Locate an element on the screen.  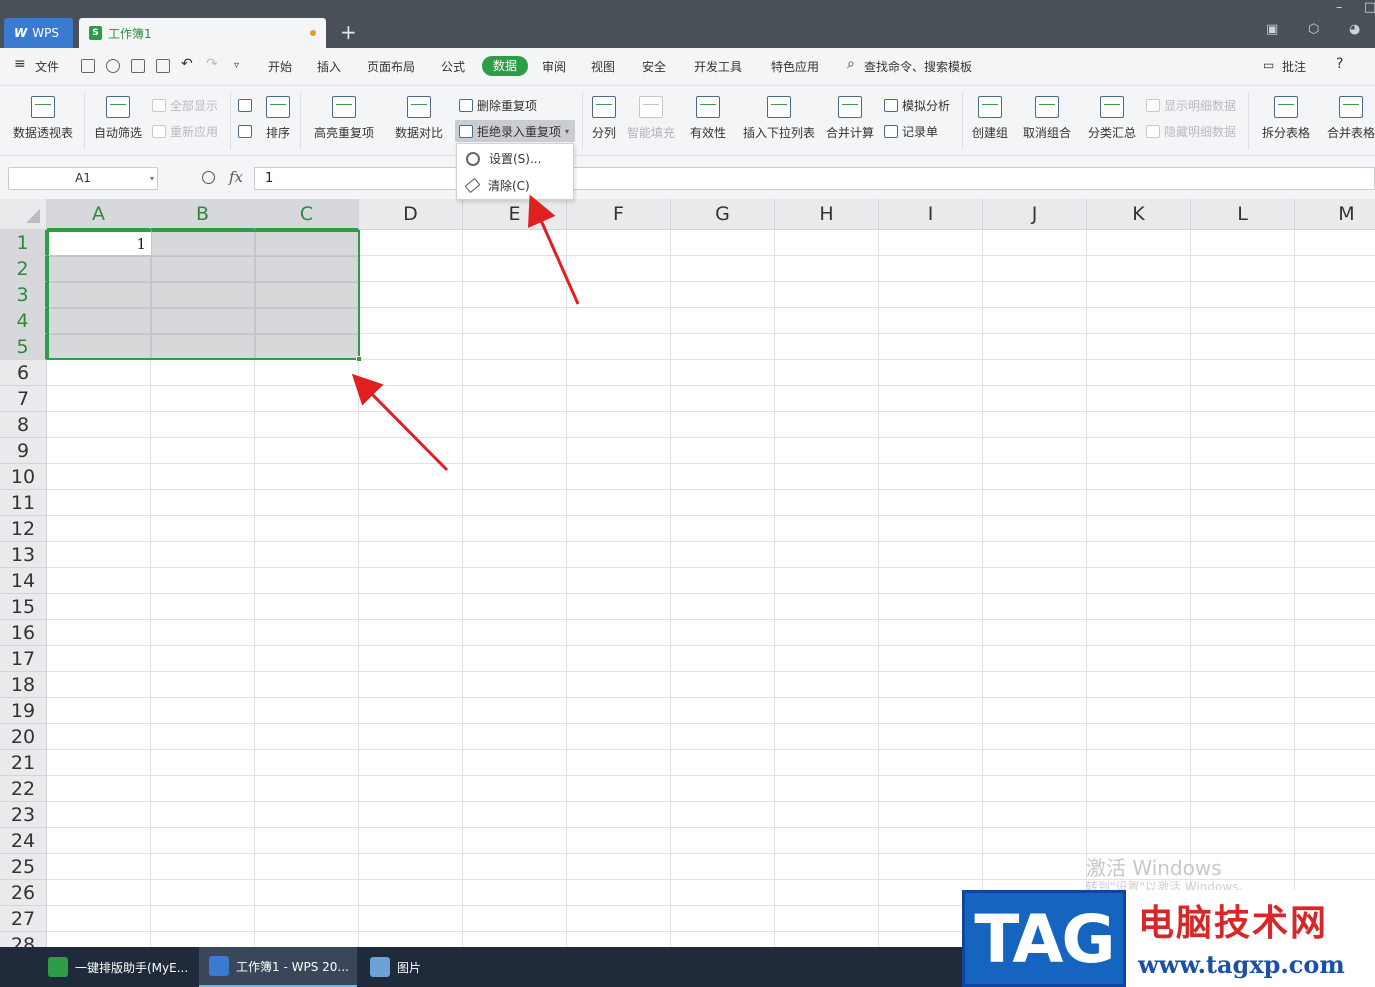
help-button: ? is located at coordinates (1339, 64).